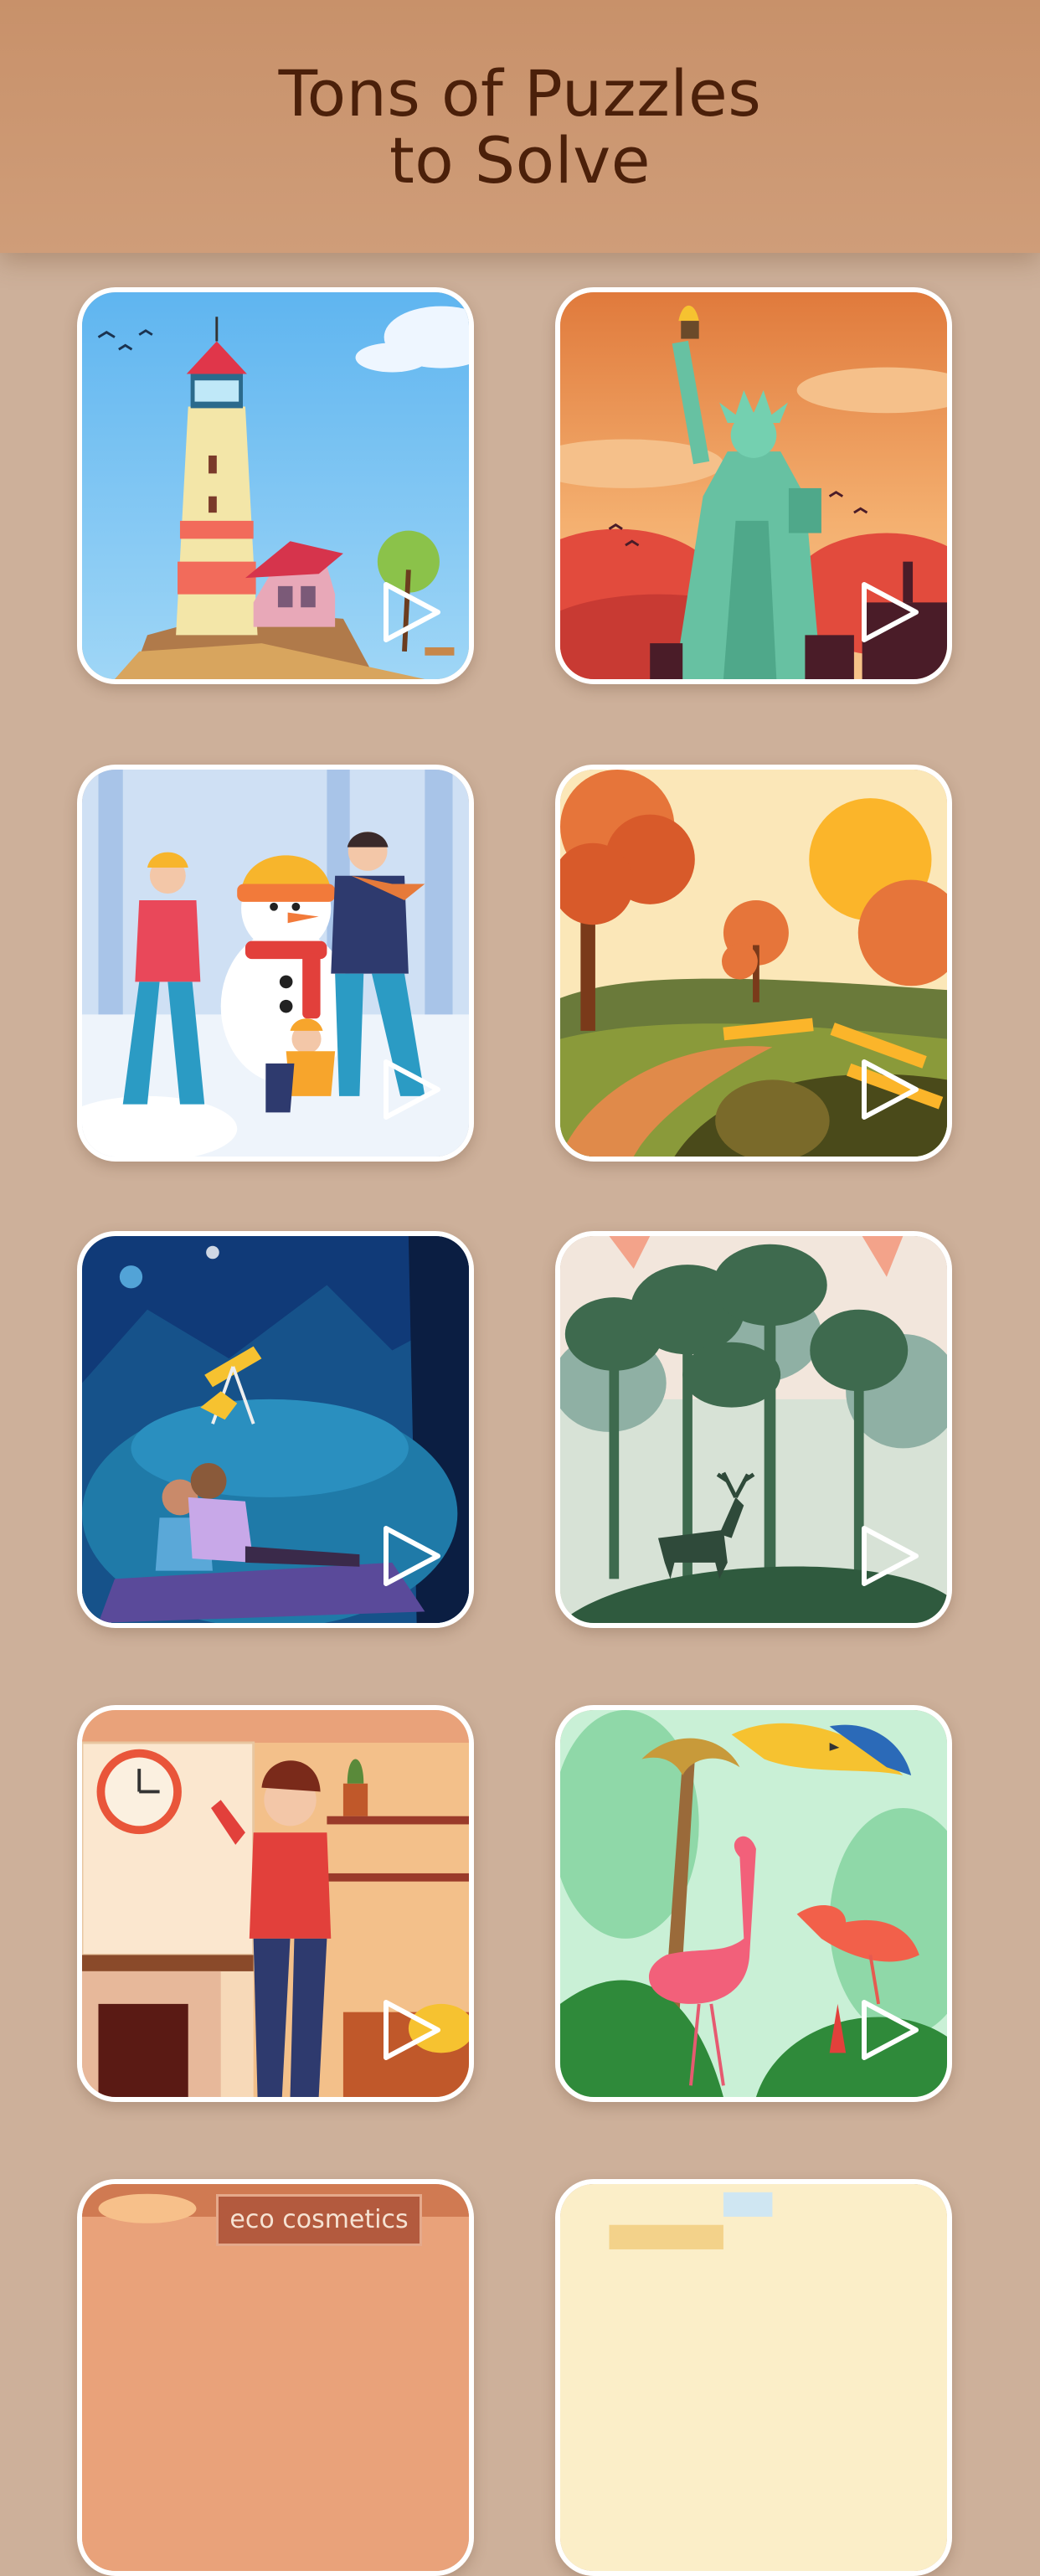  I want to click on puzzle-card-woman-at-home, so click(276, 1903).